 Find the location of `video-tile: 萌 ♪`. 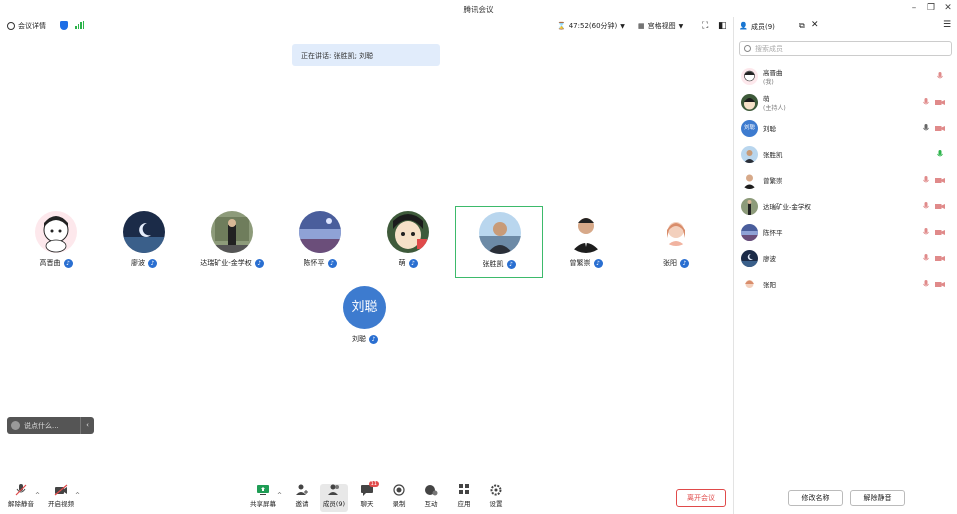

video-tile: 萌 ♪ is located at coordinates (408, 242).